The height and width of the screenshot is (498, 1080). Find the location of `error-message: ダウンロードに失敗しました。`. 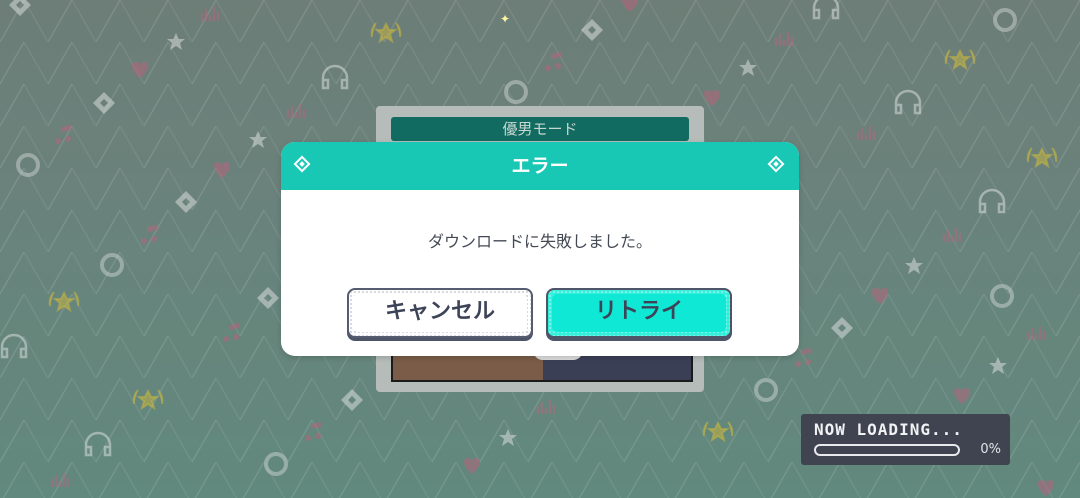

error-message: ダウンロードに失敗しました。 is located at coordinates (539, 241).